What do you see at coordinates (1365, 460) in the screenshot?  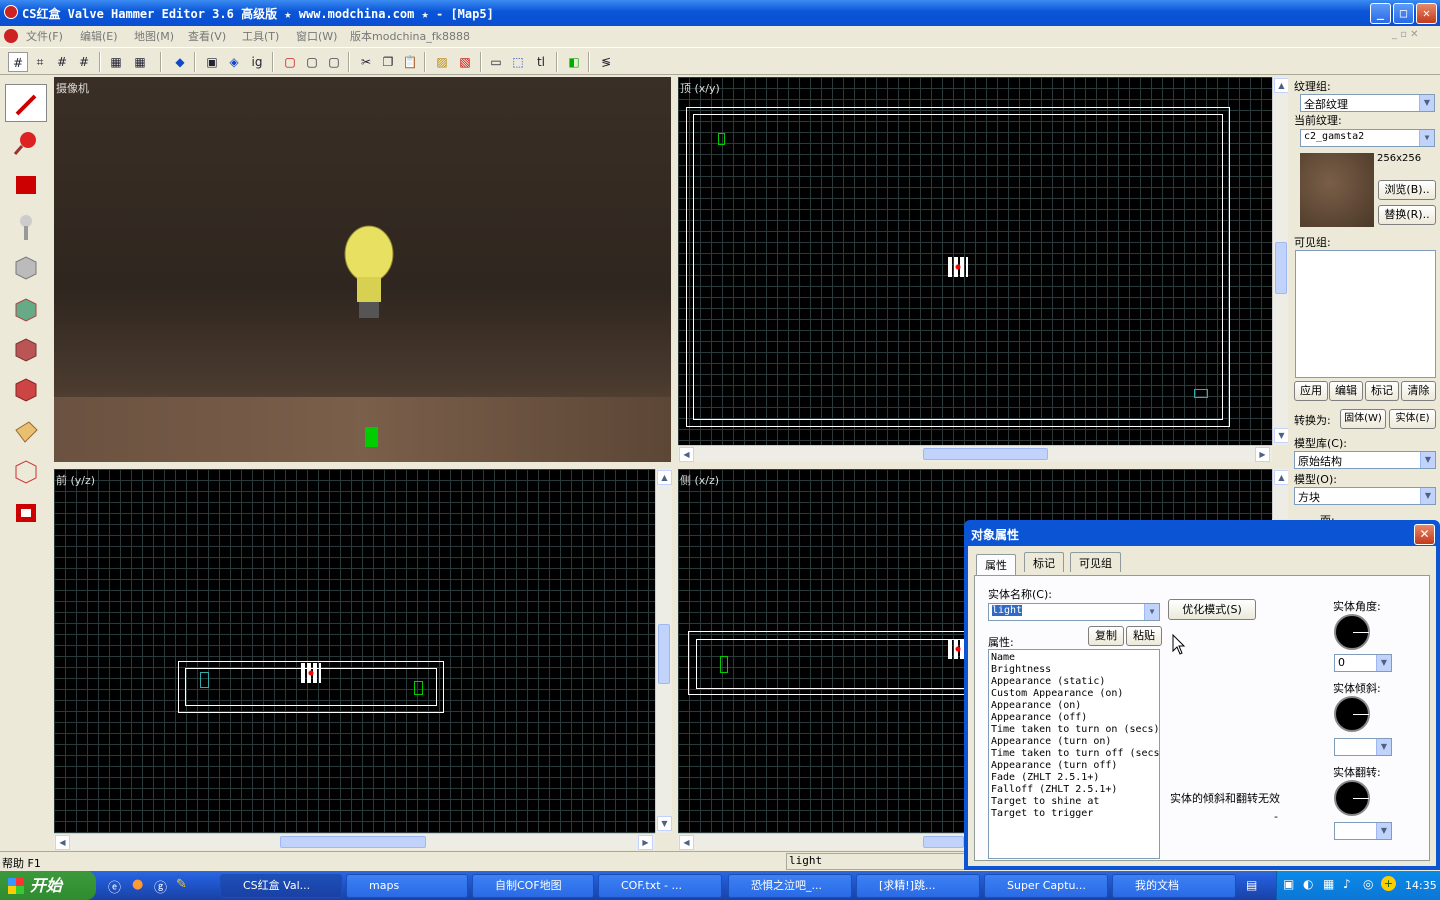 I see `prefab-lib-select: 原始结构 ▼` at bounding box center [1365, 460].